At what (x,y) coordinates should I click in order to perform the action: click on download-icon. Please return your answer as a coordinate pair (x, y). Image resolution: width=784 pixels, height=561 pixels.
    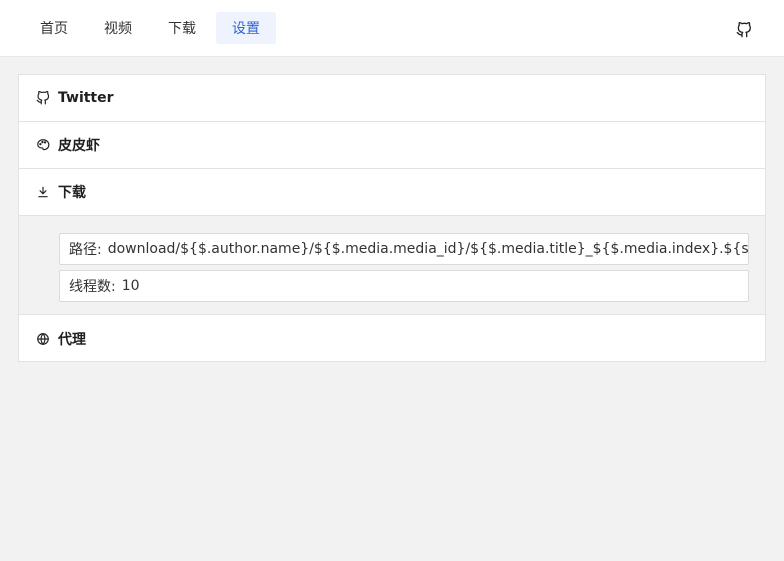
    Looking at the image, I should click on (43, 192).